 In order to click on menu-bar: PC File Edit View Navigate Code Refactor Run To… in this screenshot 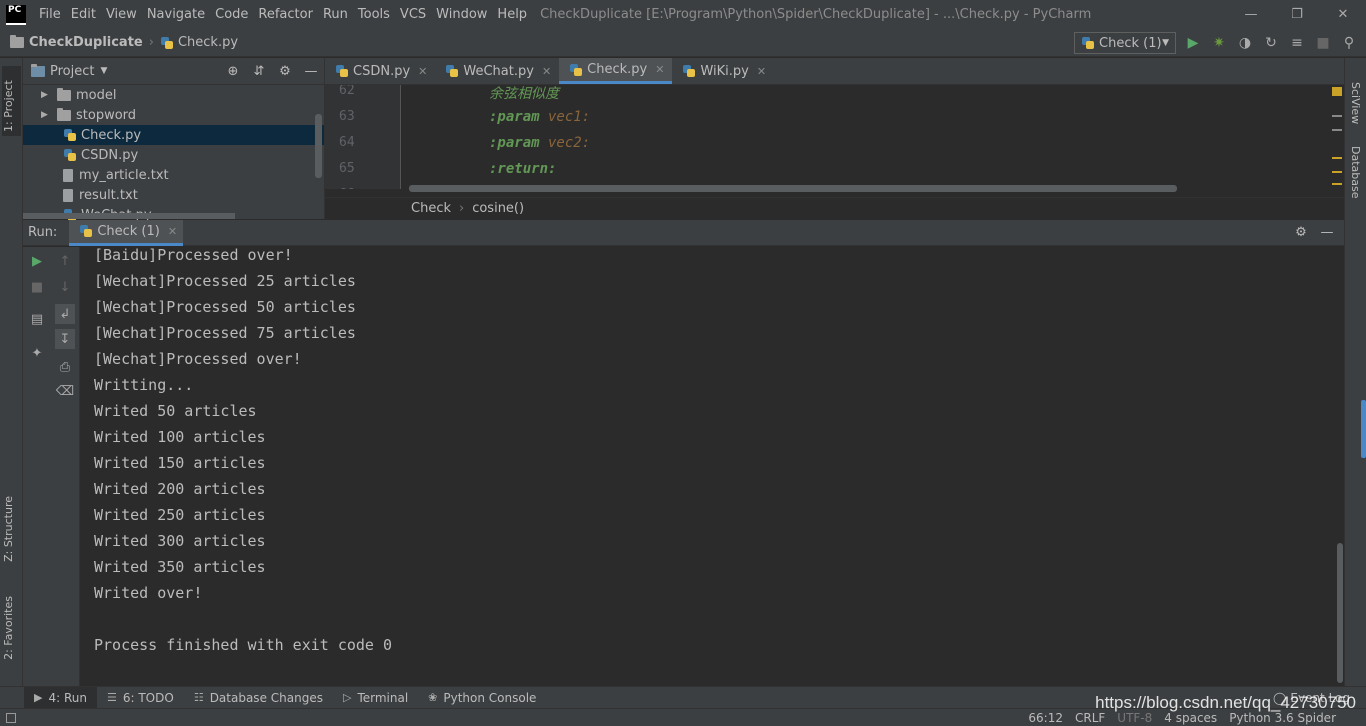, I will do `click(683, 14)`.